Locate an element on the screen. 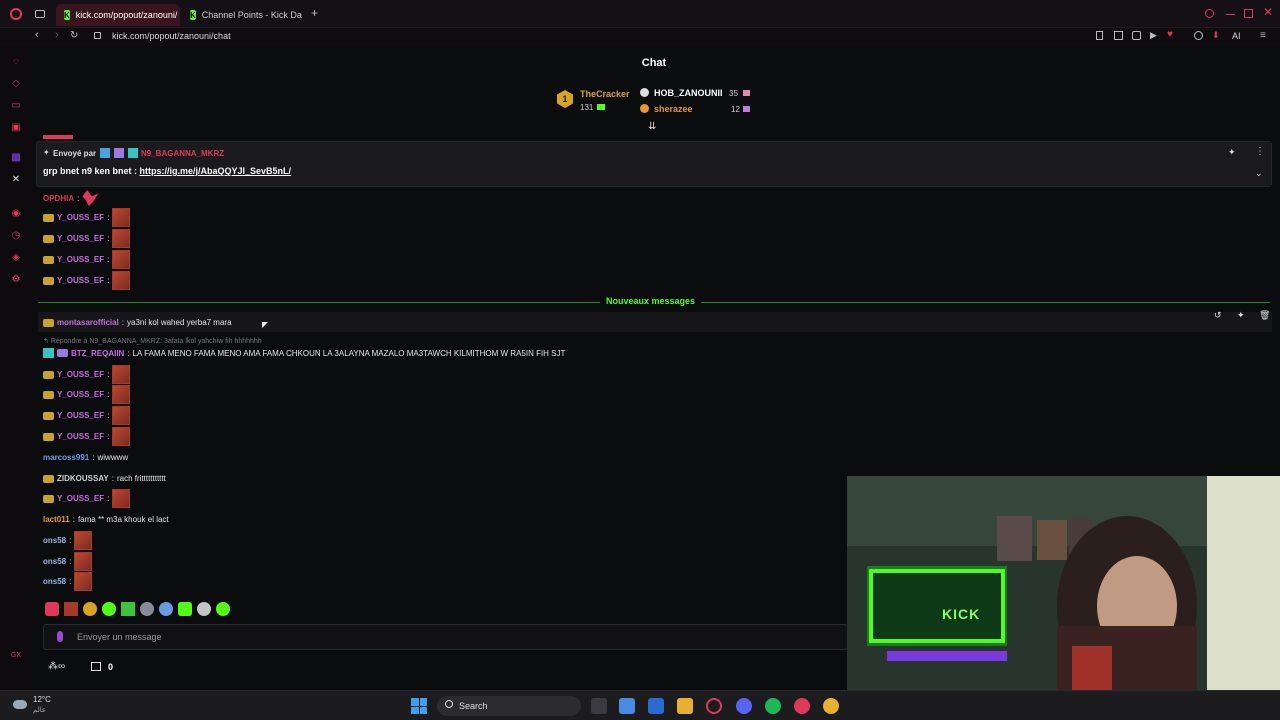 Image resolution: width=1280 pixels, height=720 pixels. menu-icon: ≡ is located at coordinates (1263, 35).